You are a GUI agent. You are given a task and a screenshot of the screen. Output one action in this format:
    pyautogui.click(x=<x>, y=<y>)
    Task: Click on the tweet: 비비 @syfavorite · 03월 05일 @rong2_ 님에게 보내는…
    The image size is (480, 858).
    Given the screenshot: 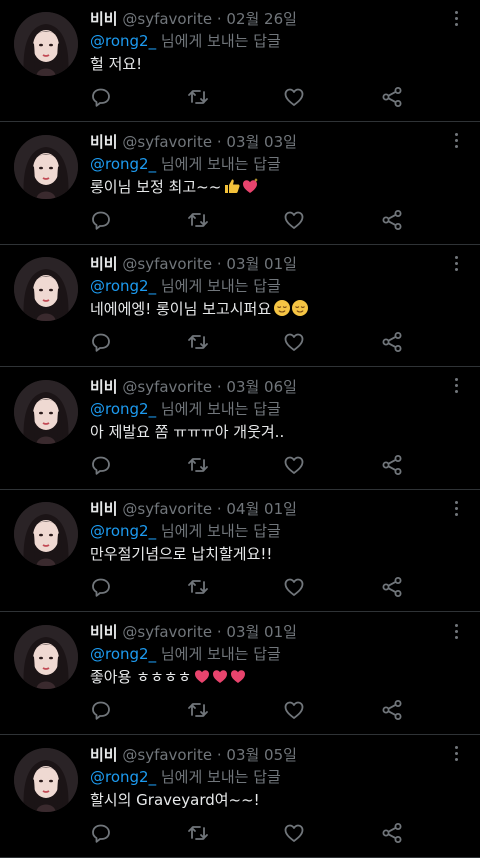 What is the action you would take?
    pyautogui.click(x=240, y=797)
    